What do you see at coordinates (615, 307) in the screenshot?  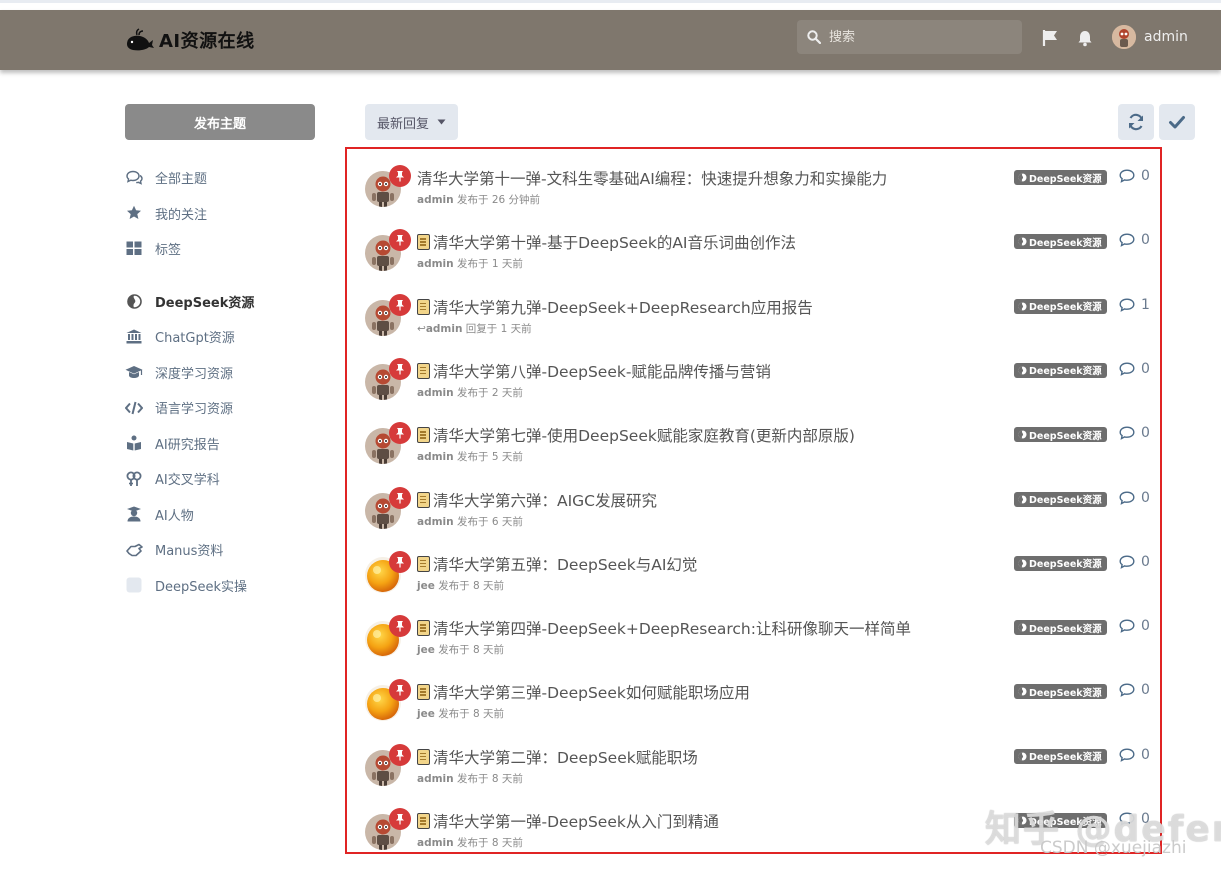 I see `topic-title-link: 清华大学第九弹-DeepSeek+DeepResearch应用报告` at bounding box center [615, 307].